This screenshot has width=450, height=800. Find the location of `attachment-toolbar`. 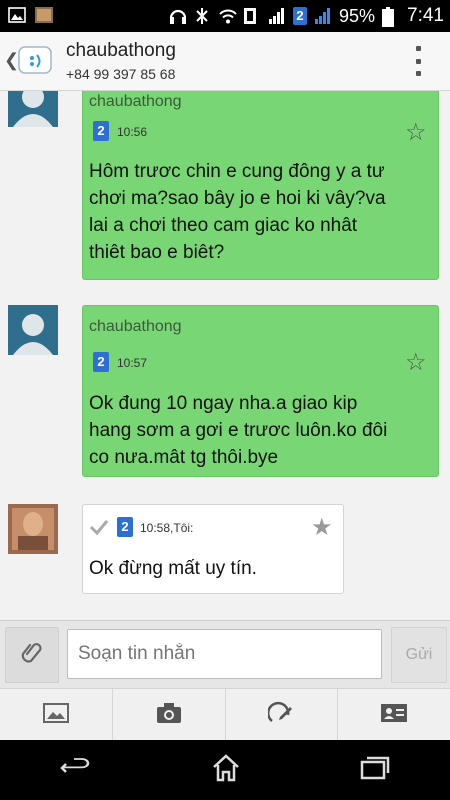

attachment-toolbar is located at coordinates (225, 714).